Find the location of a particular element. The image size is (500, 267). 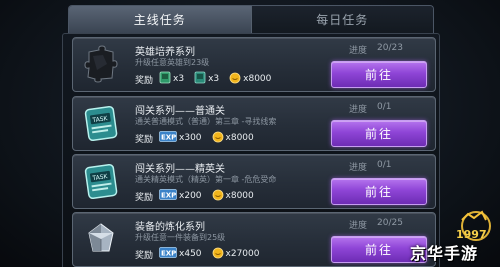

quest-description: 升级任意一件装备到25级 is located at coordinates (180, 237).